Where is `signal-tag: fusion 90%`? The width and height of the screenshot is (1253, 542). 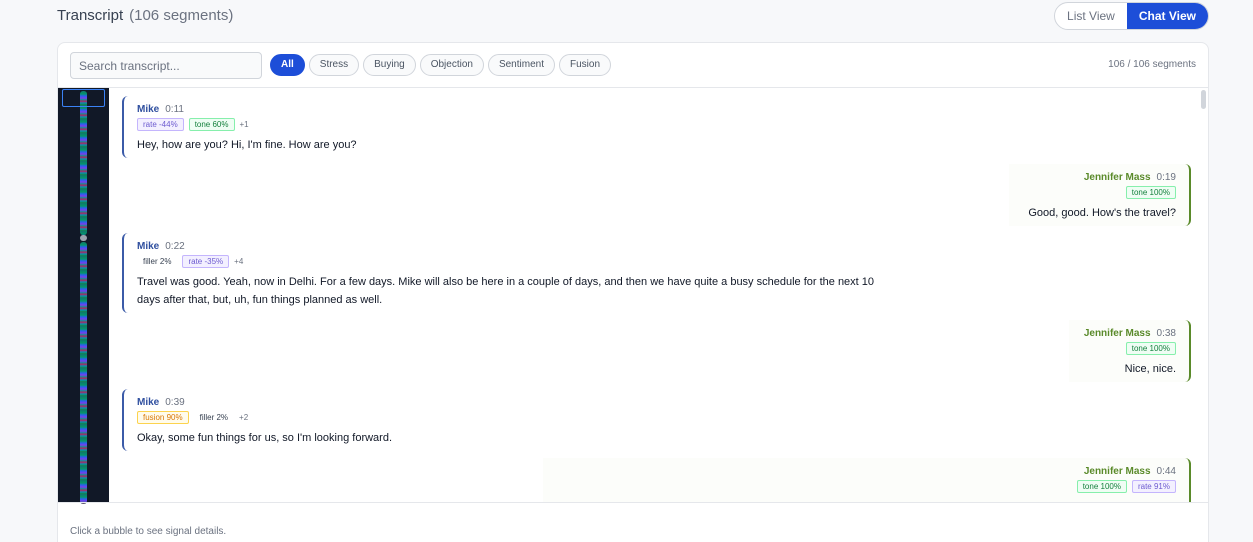 signal-tag: fusion 90% is located at coordinates (163, 417).